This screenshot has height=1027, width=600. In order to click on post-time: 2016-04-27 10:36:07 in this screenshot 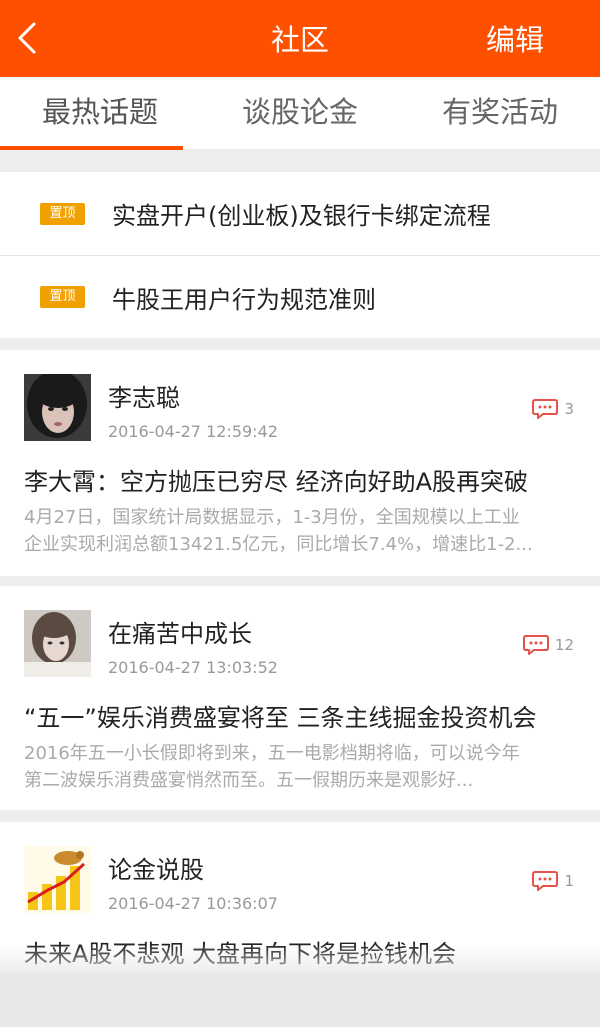, I will do `click(193, 903)`.